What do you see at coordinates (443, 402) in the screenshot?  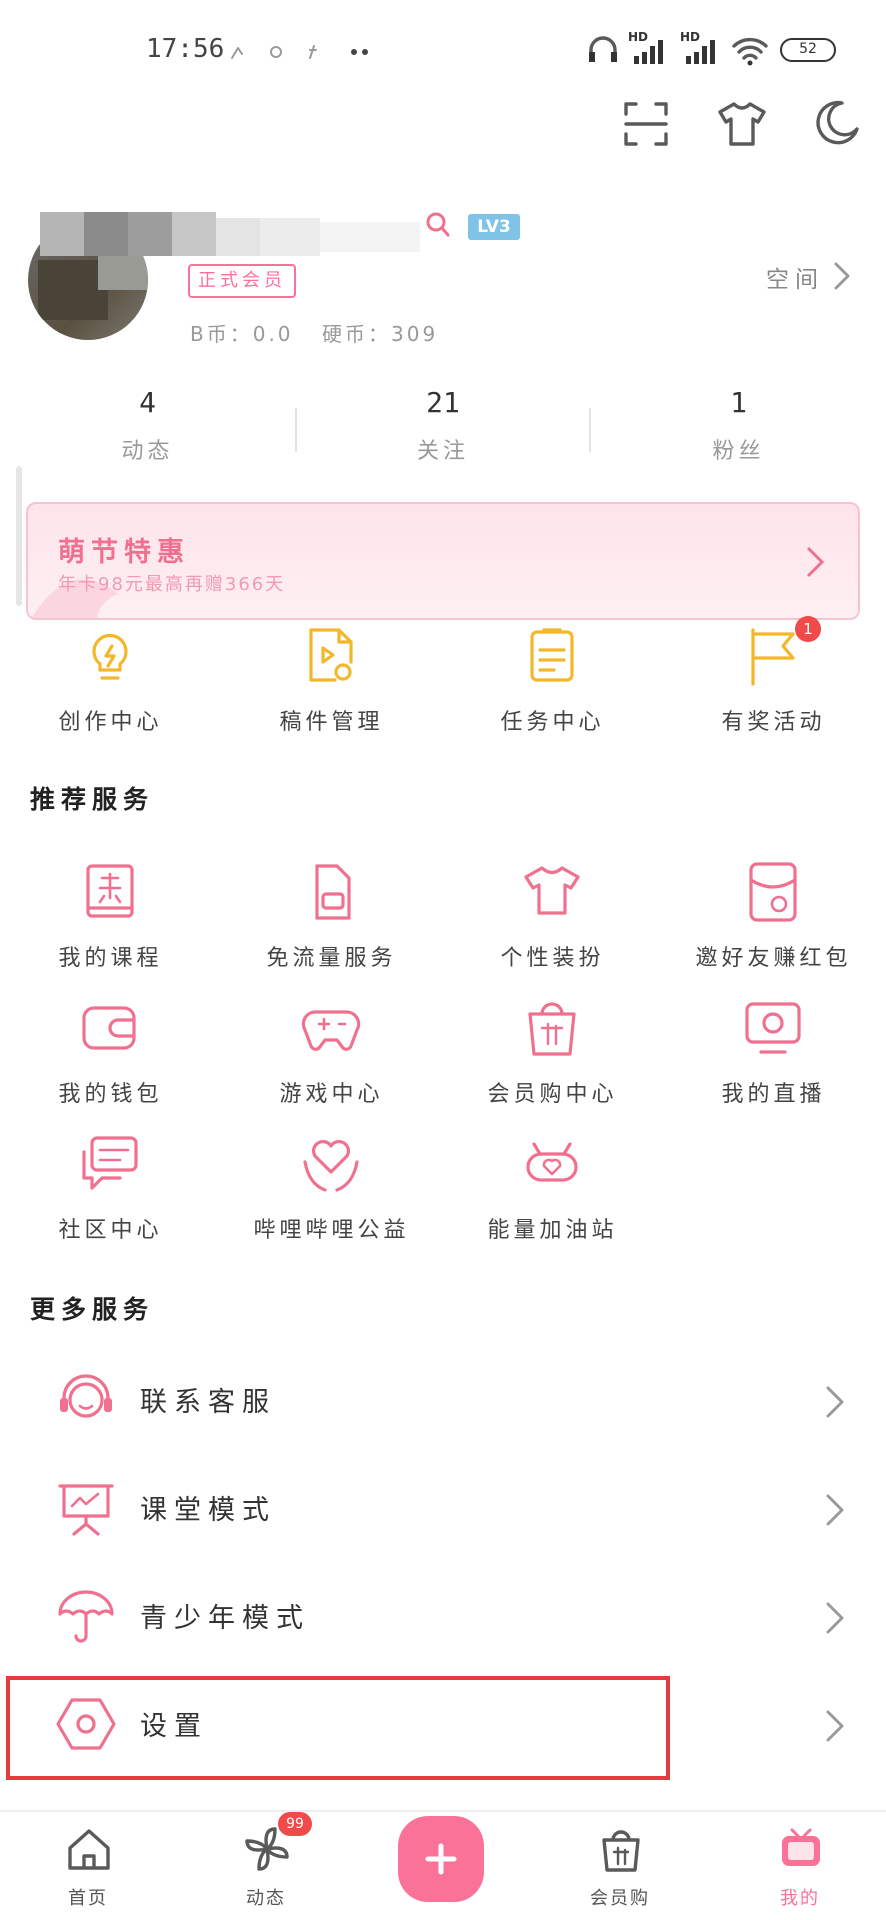 I see `stat-following-value: 21` at bounding box center [443, 402].